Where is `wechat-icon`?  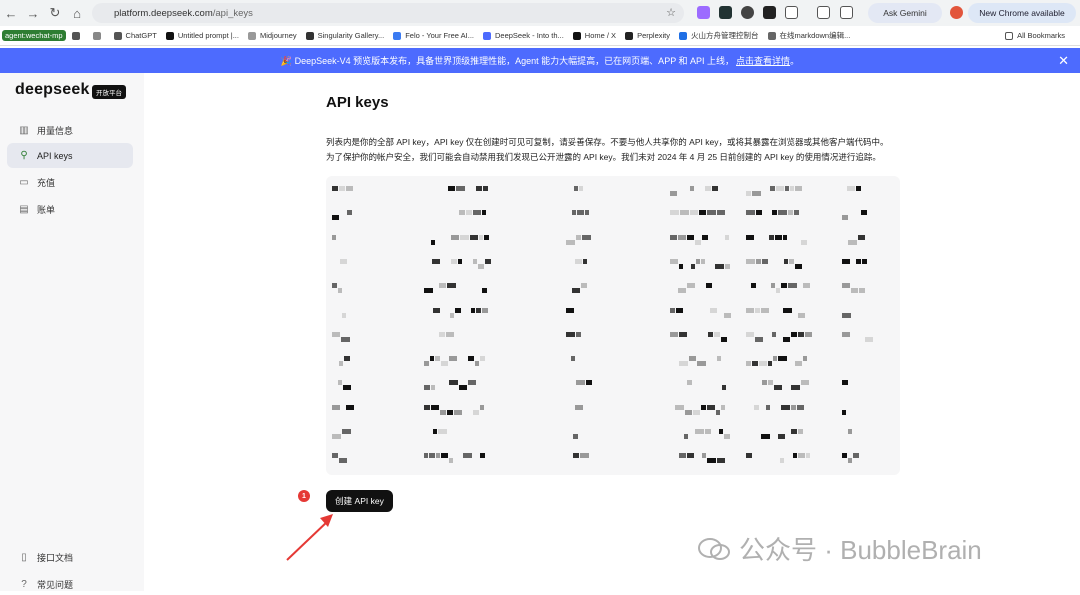
wechat-icon is located at coordinates (714, 548).